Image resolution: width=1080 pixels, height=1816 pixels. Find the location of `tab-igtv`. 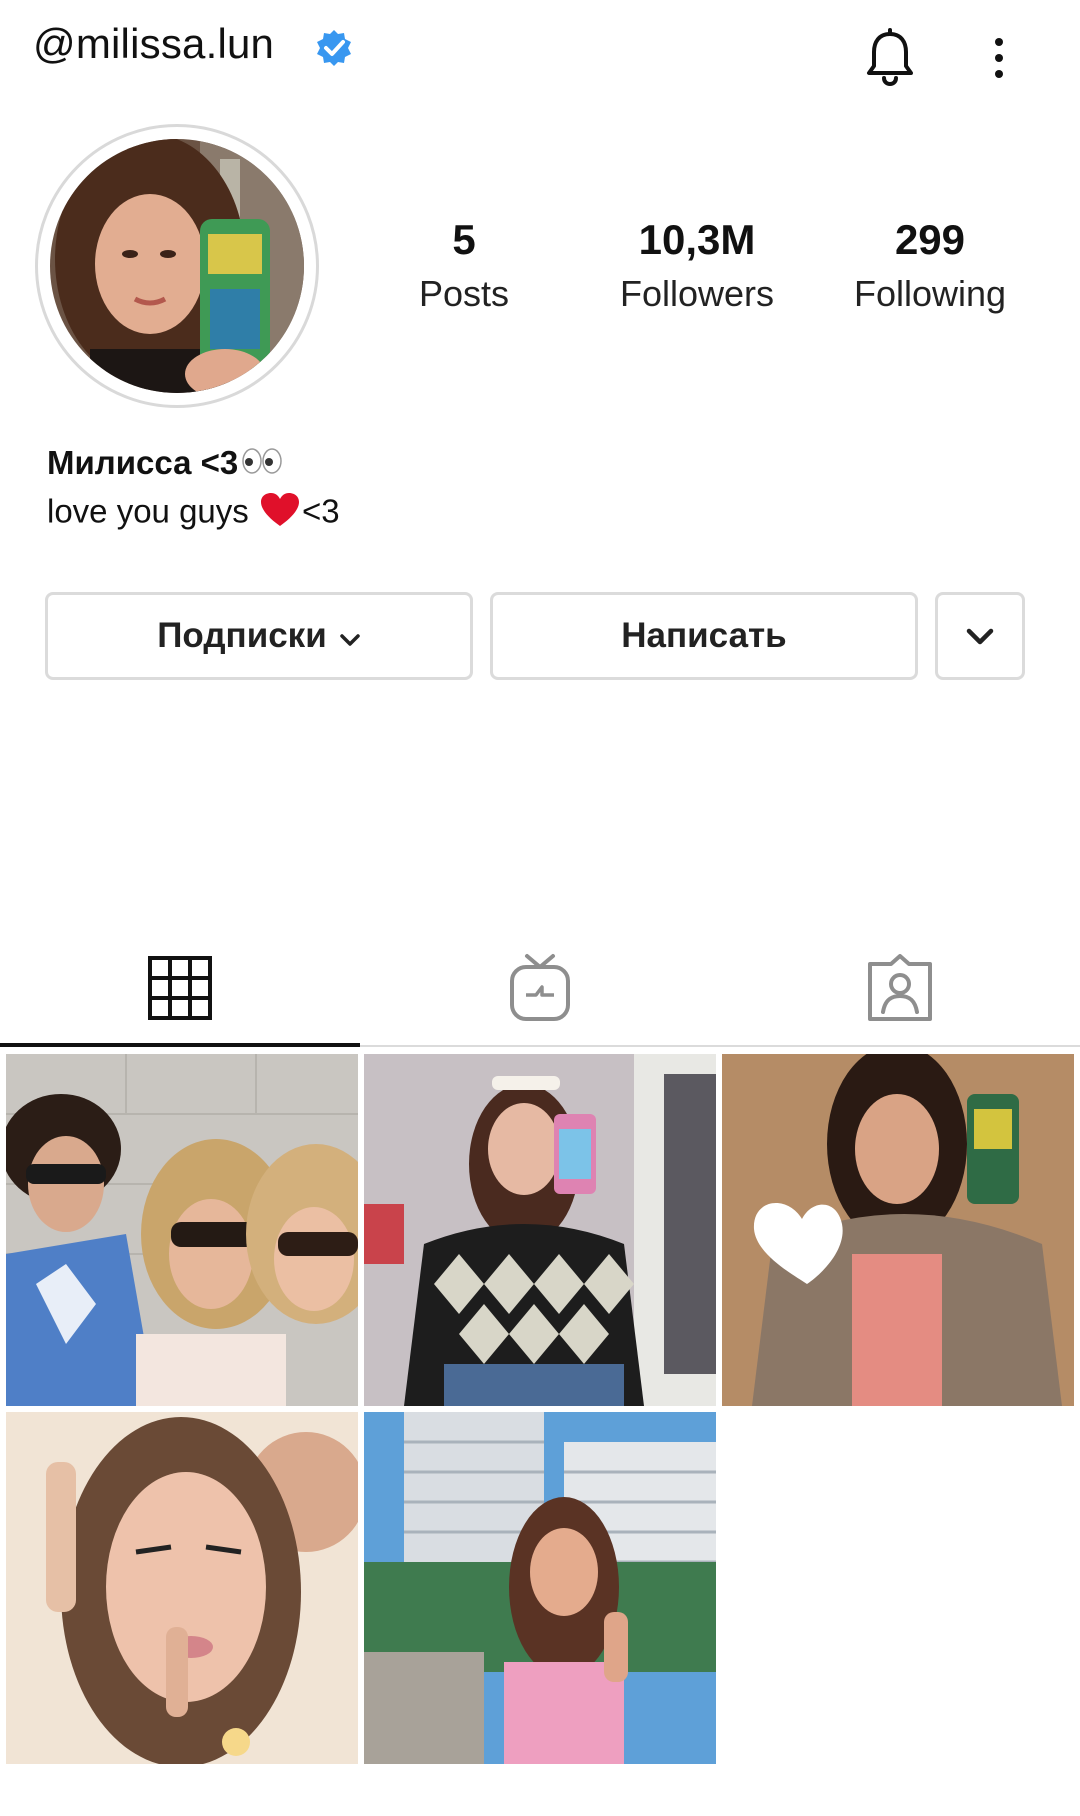

tab-igtv is located at coordinates (540, 990).